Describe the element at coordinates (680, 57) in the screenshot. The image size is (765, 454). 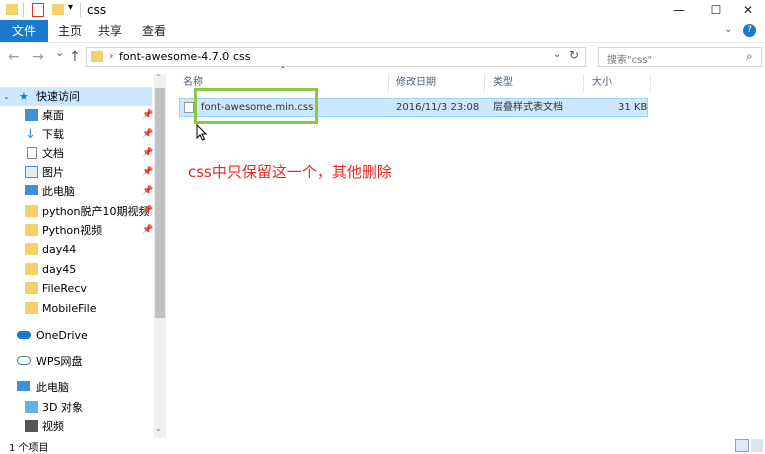
I see `search-box: 搜索"css" ⌕` at that location.